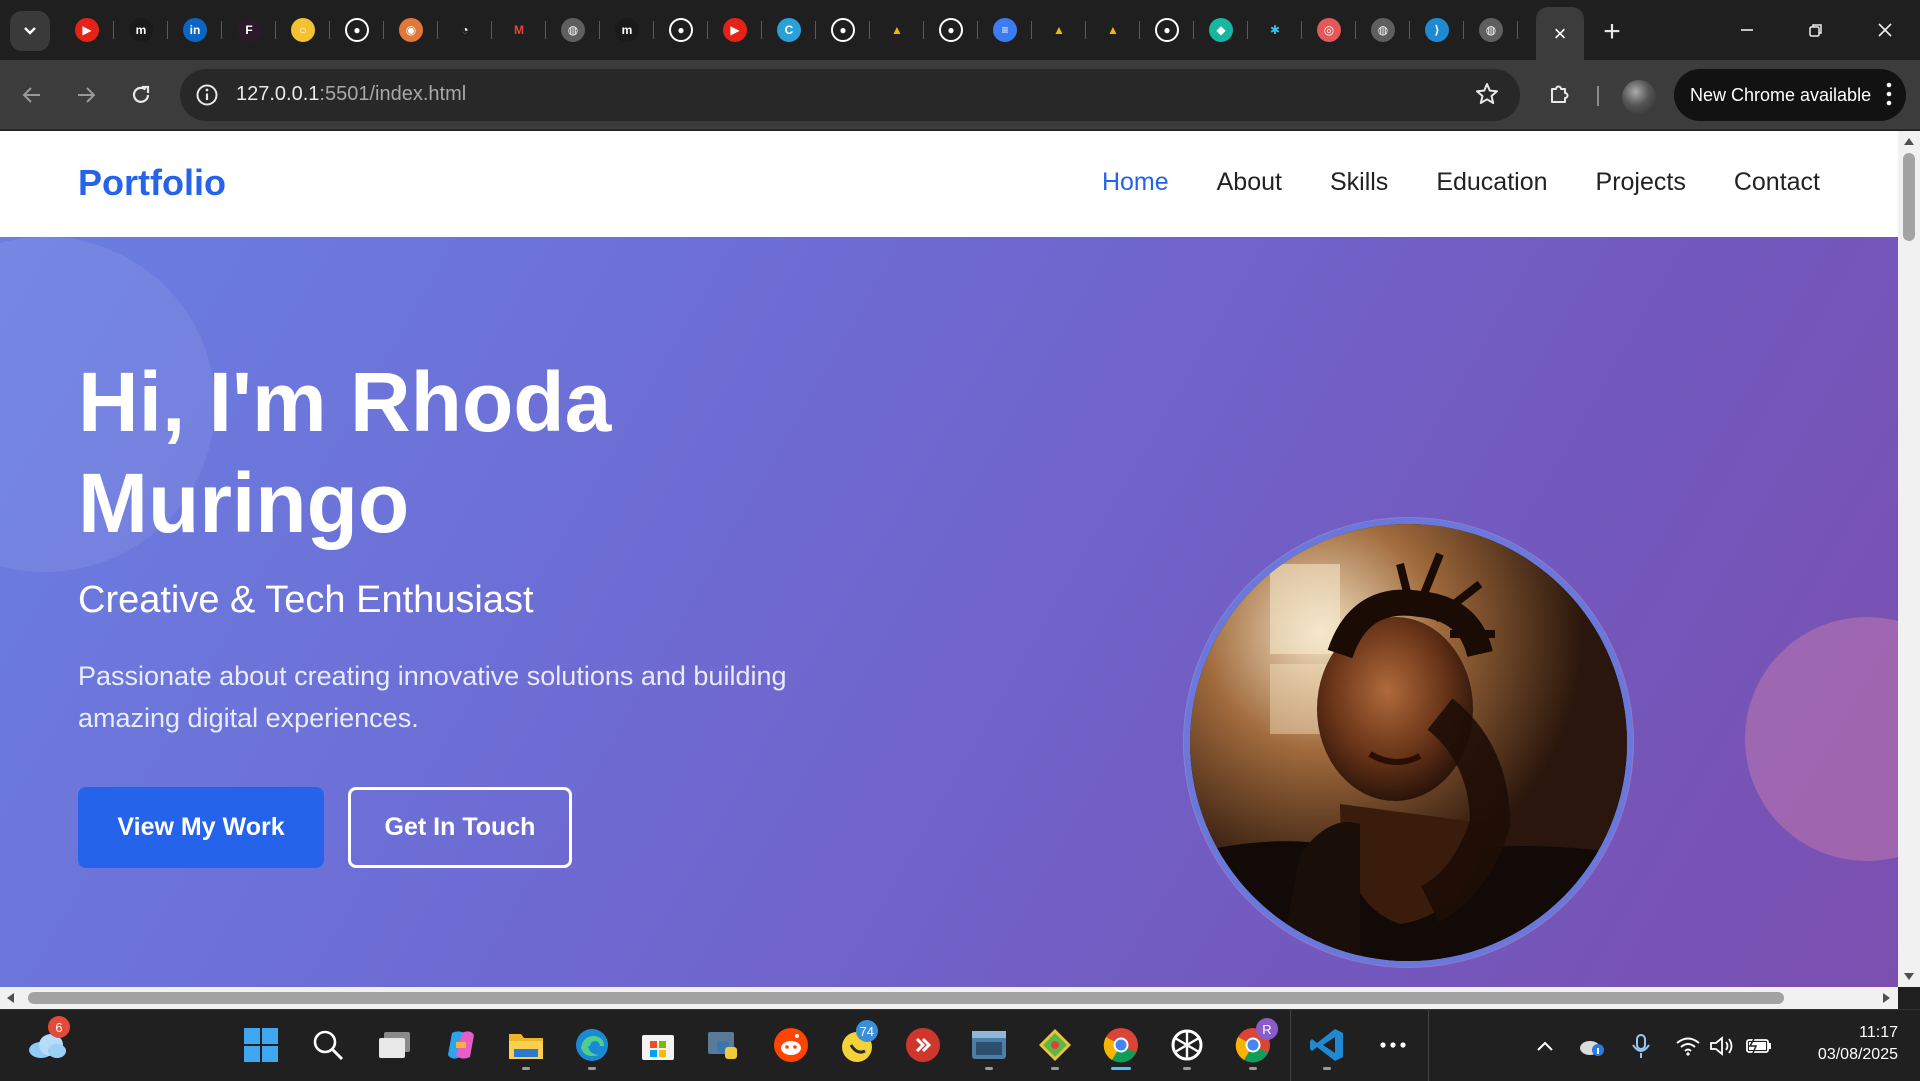  I want to click on volume-tray, so click(1722, 1046).